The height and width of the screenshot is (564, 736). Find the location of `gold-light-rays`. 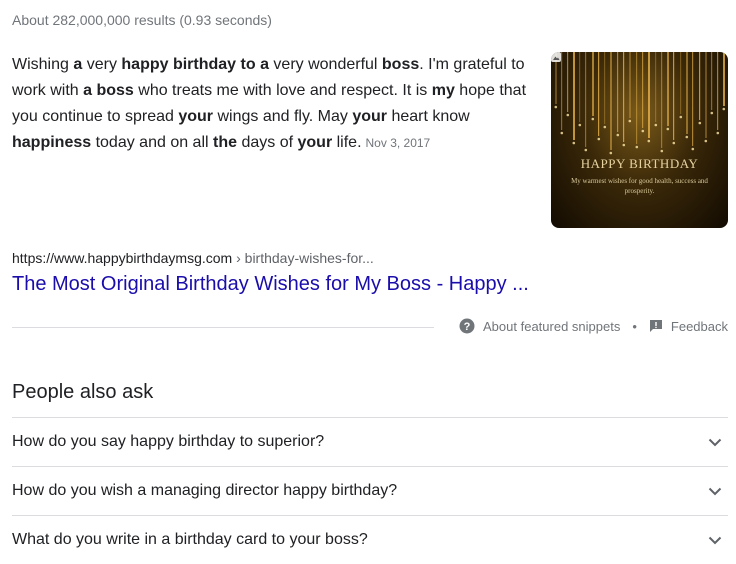

gold-light-rays is located at coordinates (640, 103).